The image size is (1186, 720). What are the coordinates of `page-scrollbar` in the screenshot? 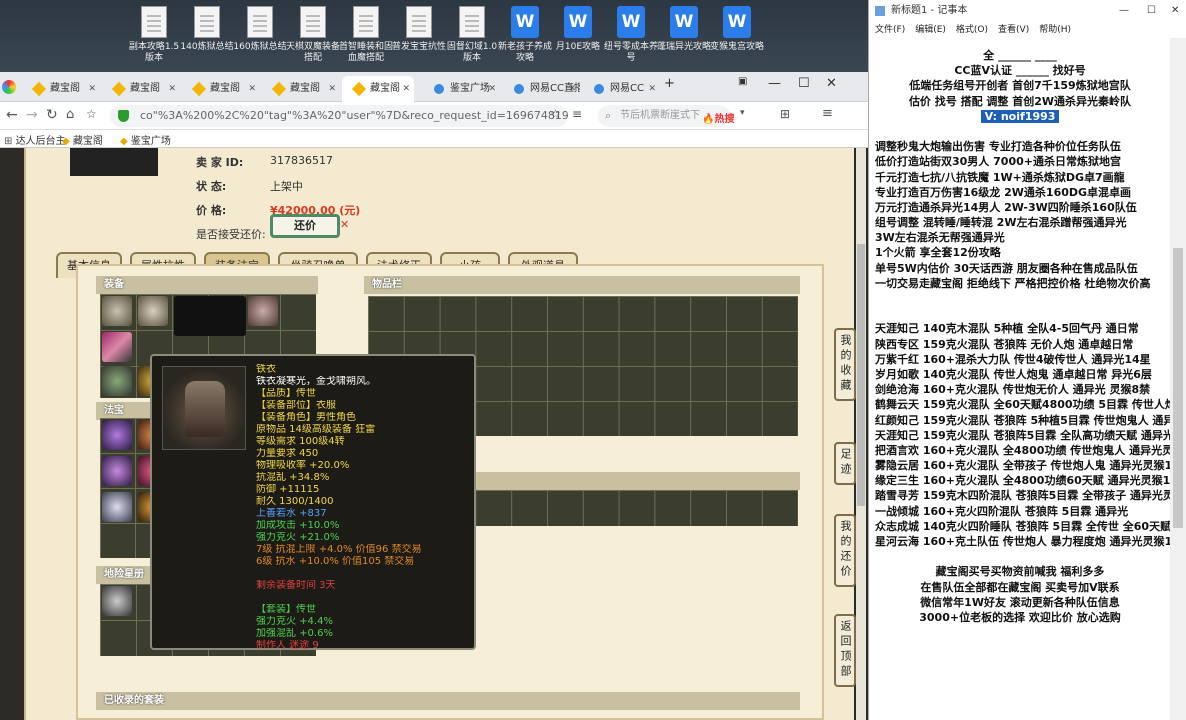 It's located at (861, 434).